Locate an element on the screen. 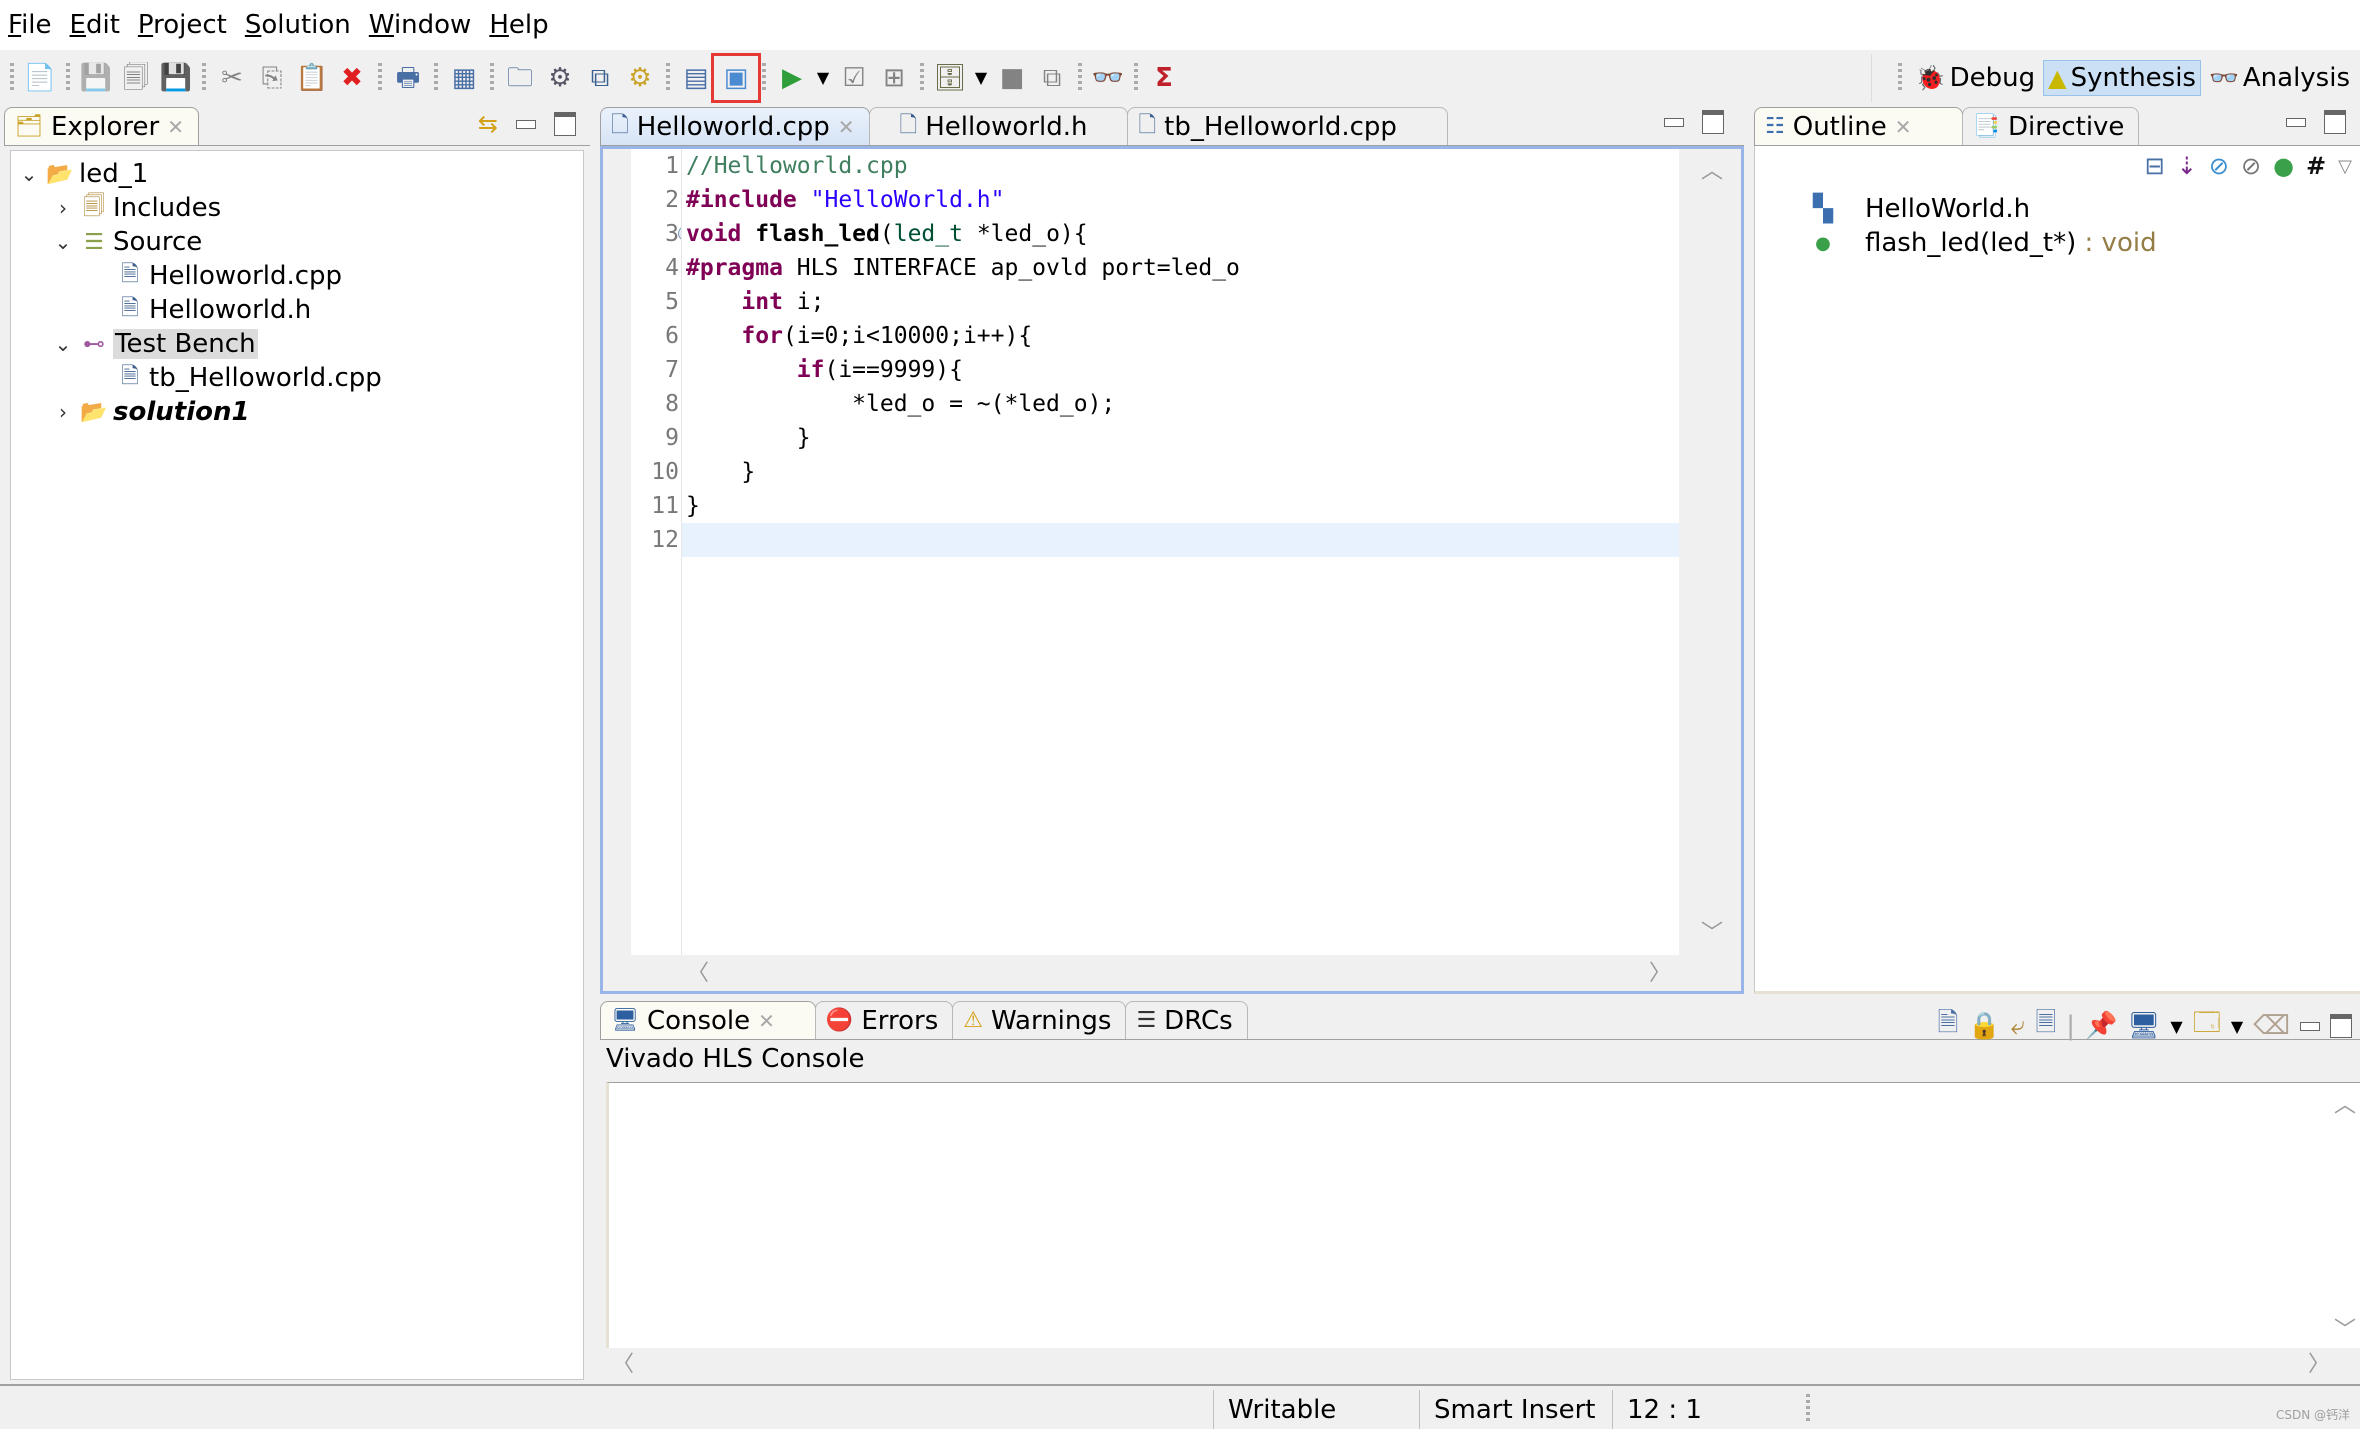 This screenshot has height=1429, width=2360. view-menu-icon: ▽ is located at coordinates (2345, 166).